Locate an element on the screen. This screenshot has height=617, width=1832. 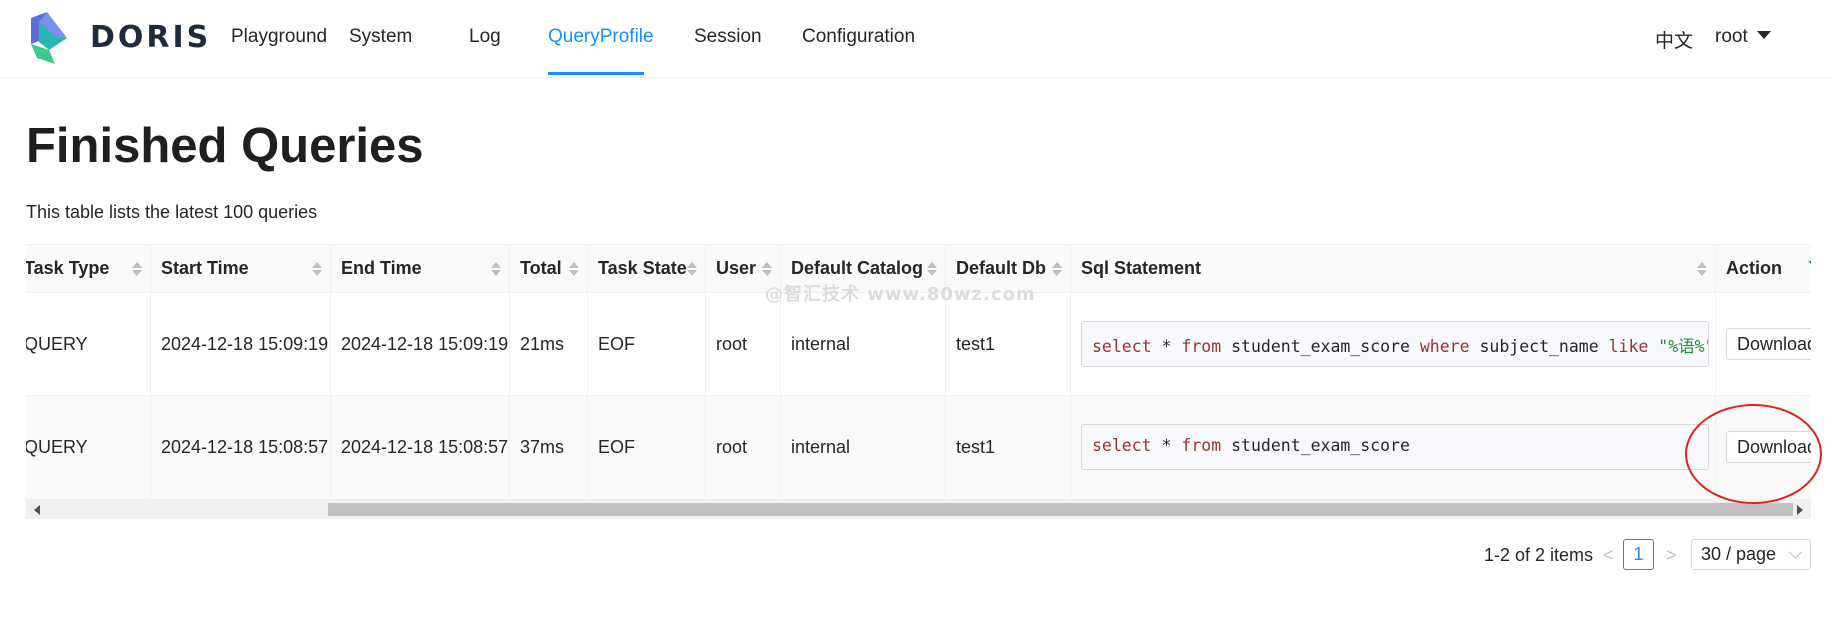
nav-session: Session is located at coordinates (728, 37).